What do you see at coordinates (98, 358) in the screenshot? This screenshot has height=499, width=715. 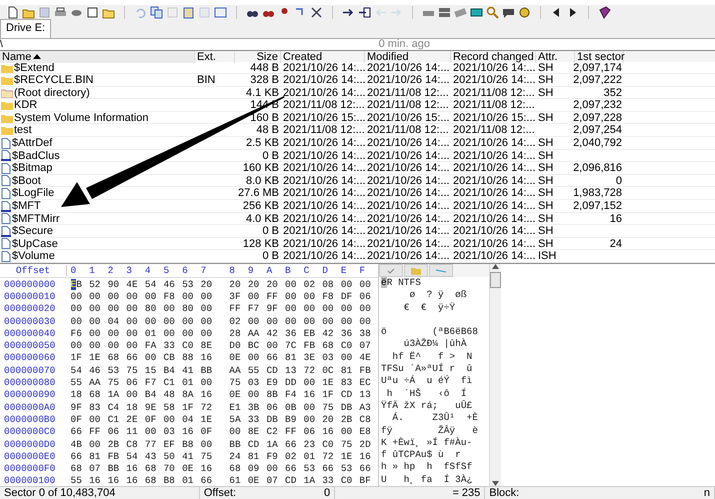 I see `hex-byte: 1E` at bounding box center [98, 358].